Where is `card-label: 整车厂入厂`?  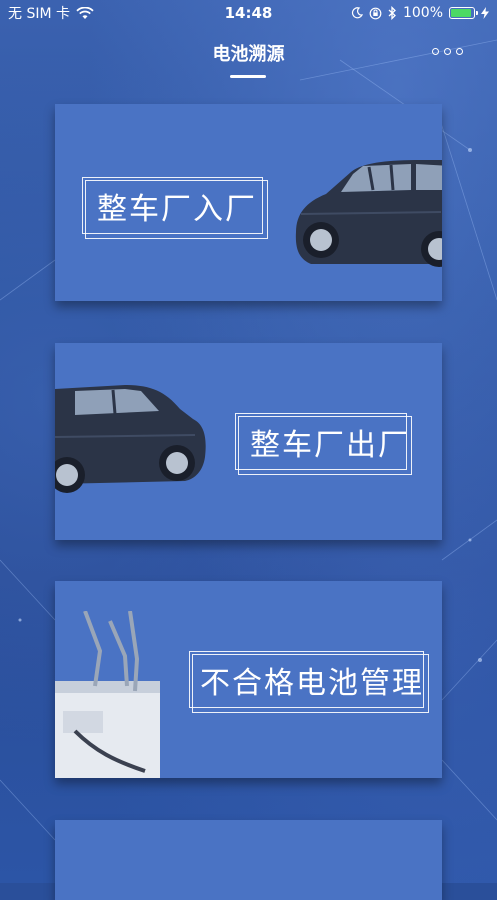
card-label: 整车厂入厂 is located at coordinates (177, 209).